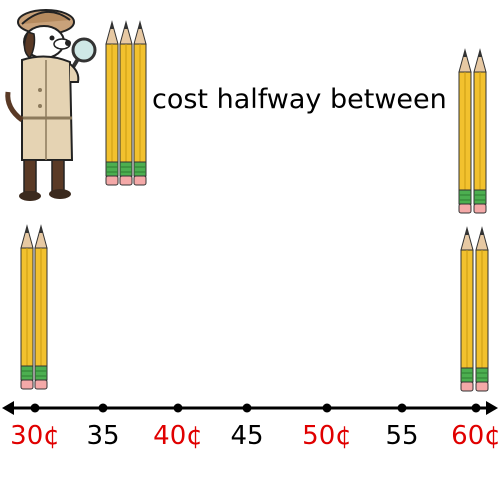  What do you see at coordinates (474, 309) in the screenshot?
I see `pencil-group-bottom-right` at bounding box center [474, 309].